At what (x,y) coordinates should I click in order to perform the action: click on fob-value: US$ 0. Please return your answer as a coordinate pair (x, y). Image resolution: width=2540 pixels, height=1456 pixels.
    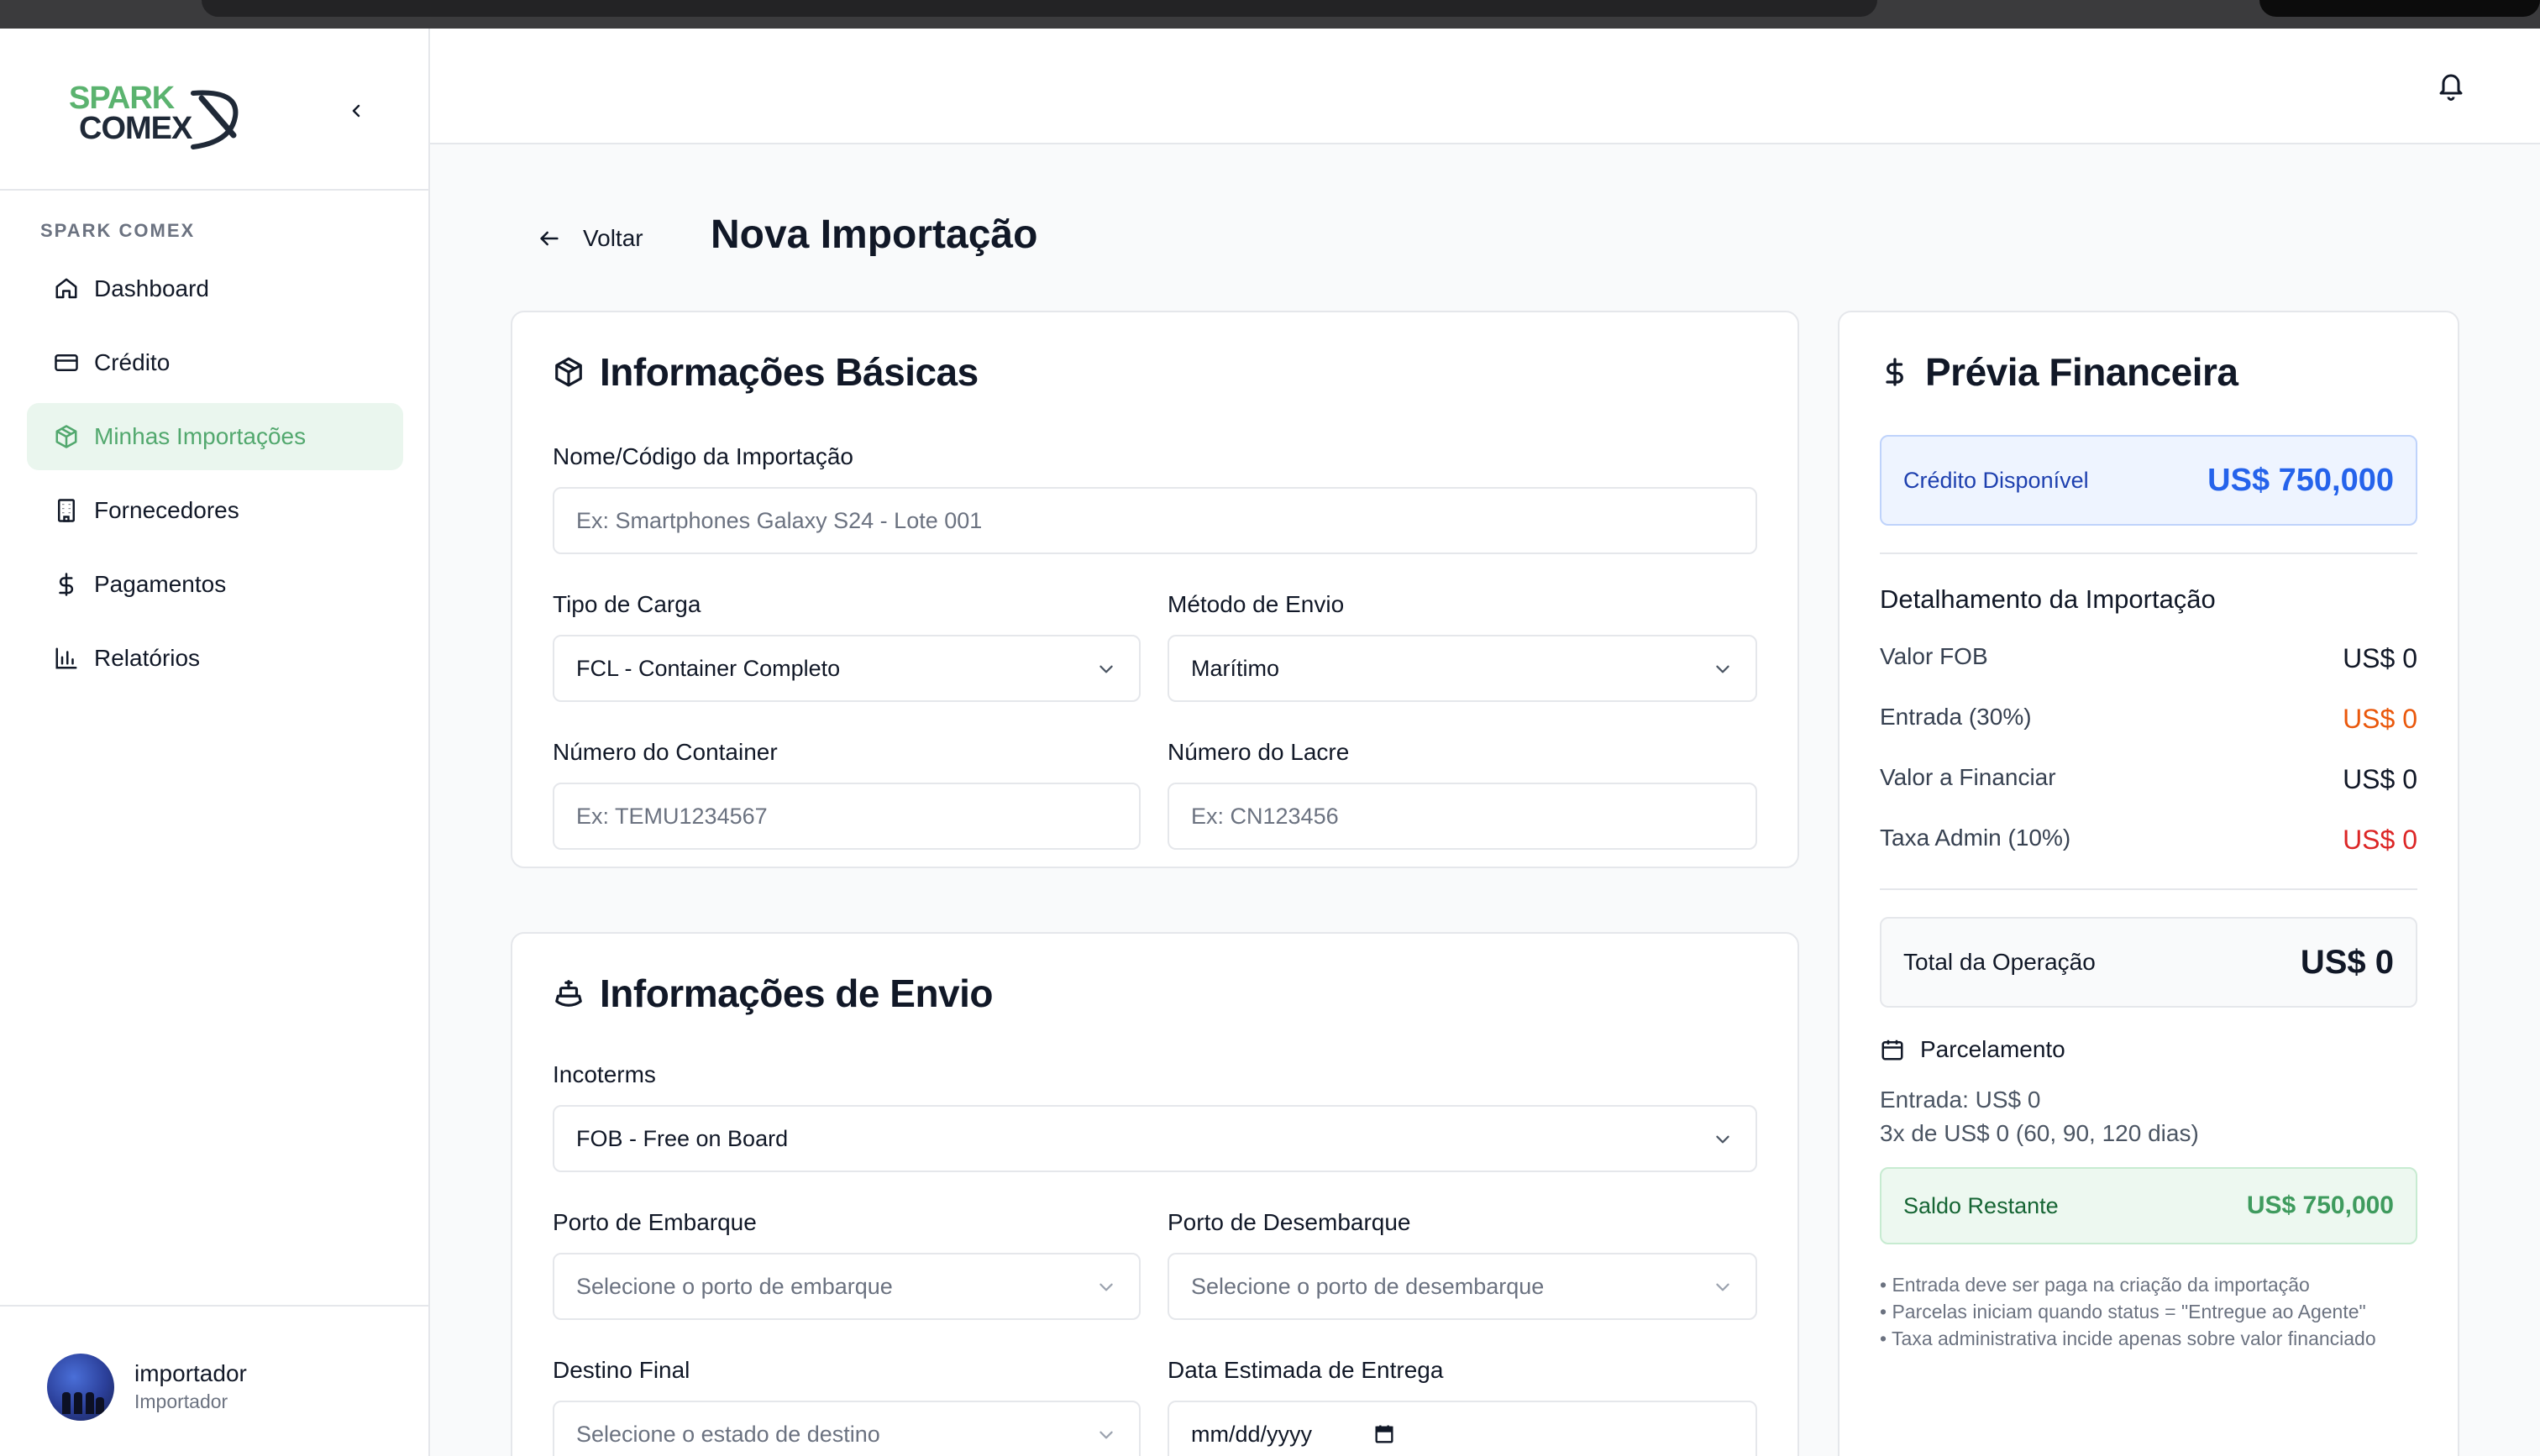
    Looking at the image, I should click on (2380, 658).